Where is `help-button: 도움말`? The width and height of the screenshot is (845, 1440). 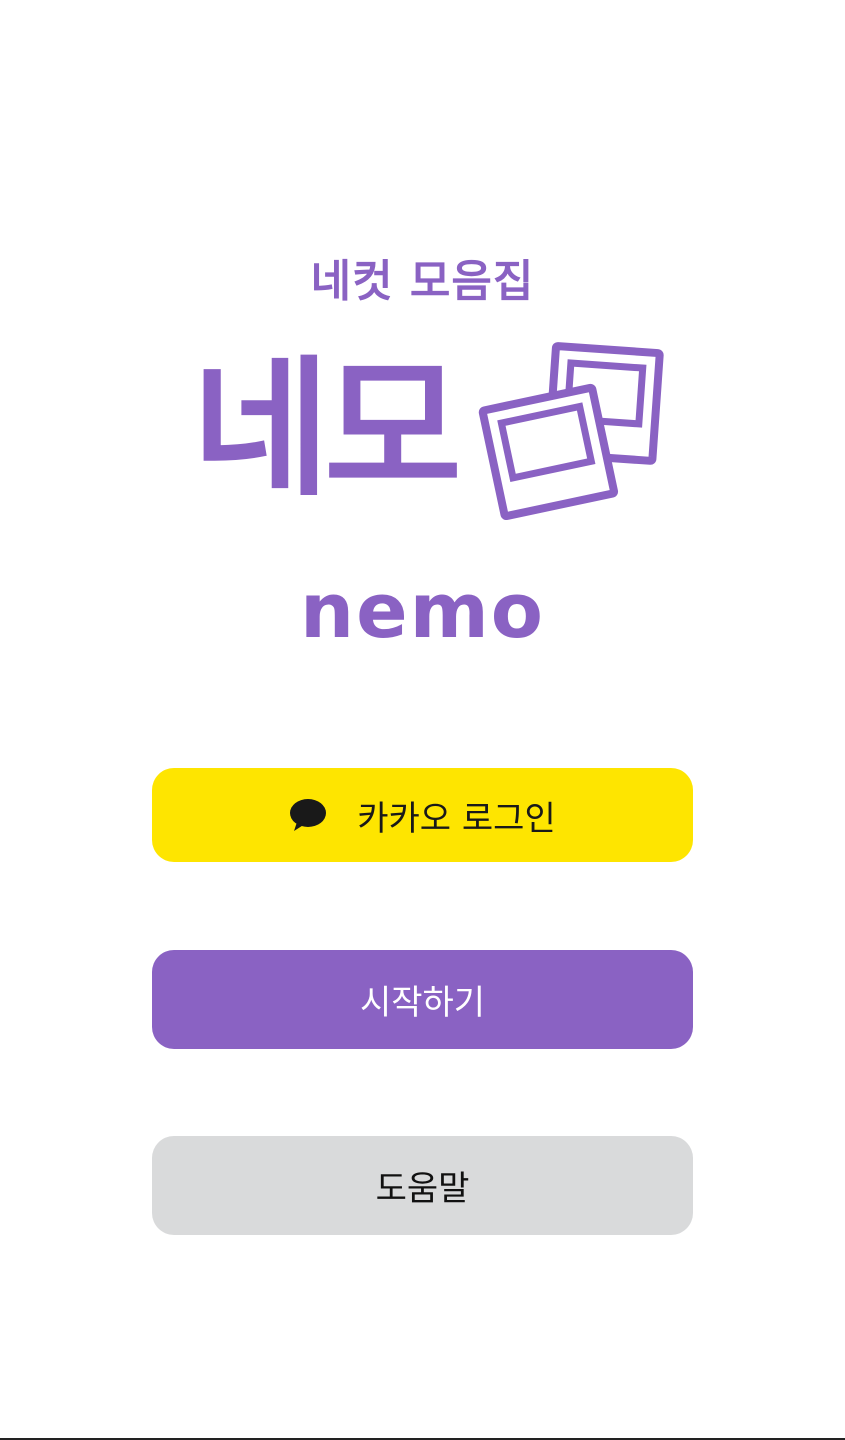
help-button: 도움말 is located at coordinates (422, 1185).